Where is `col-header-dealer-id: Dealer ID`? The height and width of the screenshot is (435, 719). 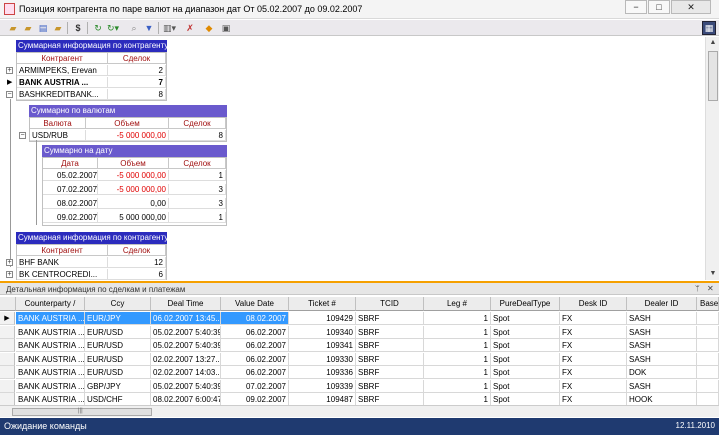 col-header-dealer-id: Dealer ID is located at coordinates (662, 304).